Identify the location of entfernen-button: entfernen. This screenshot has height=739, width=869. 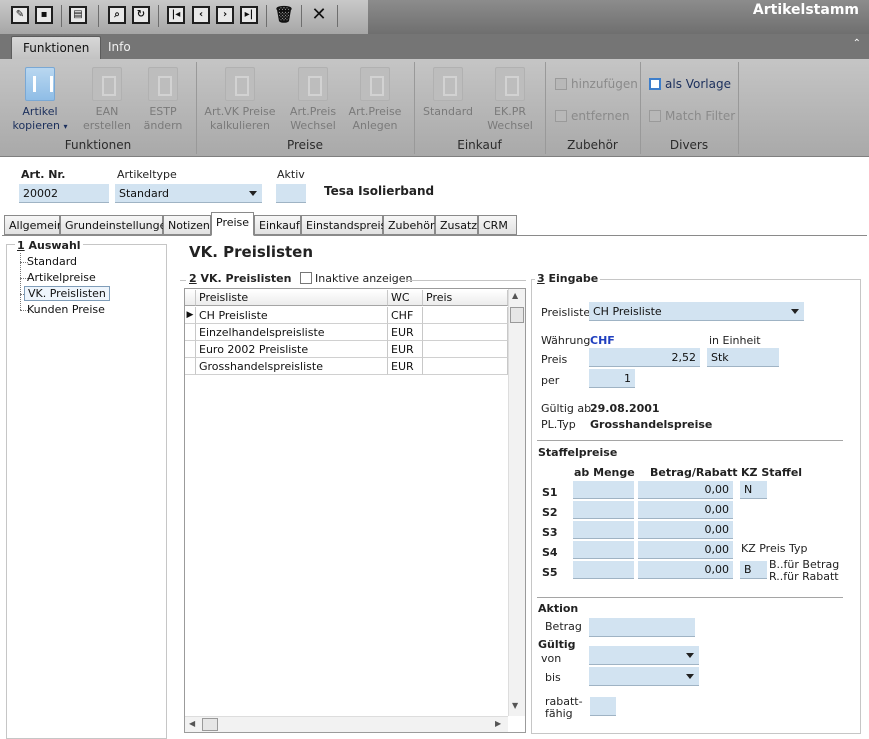
(592, 116).